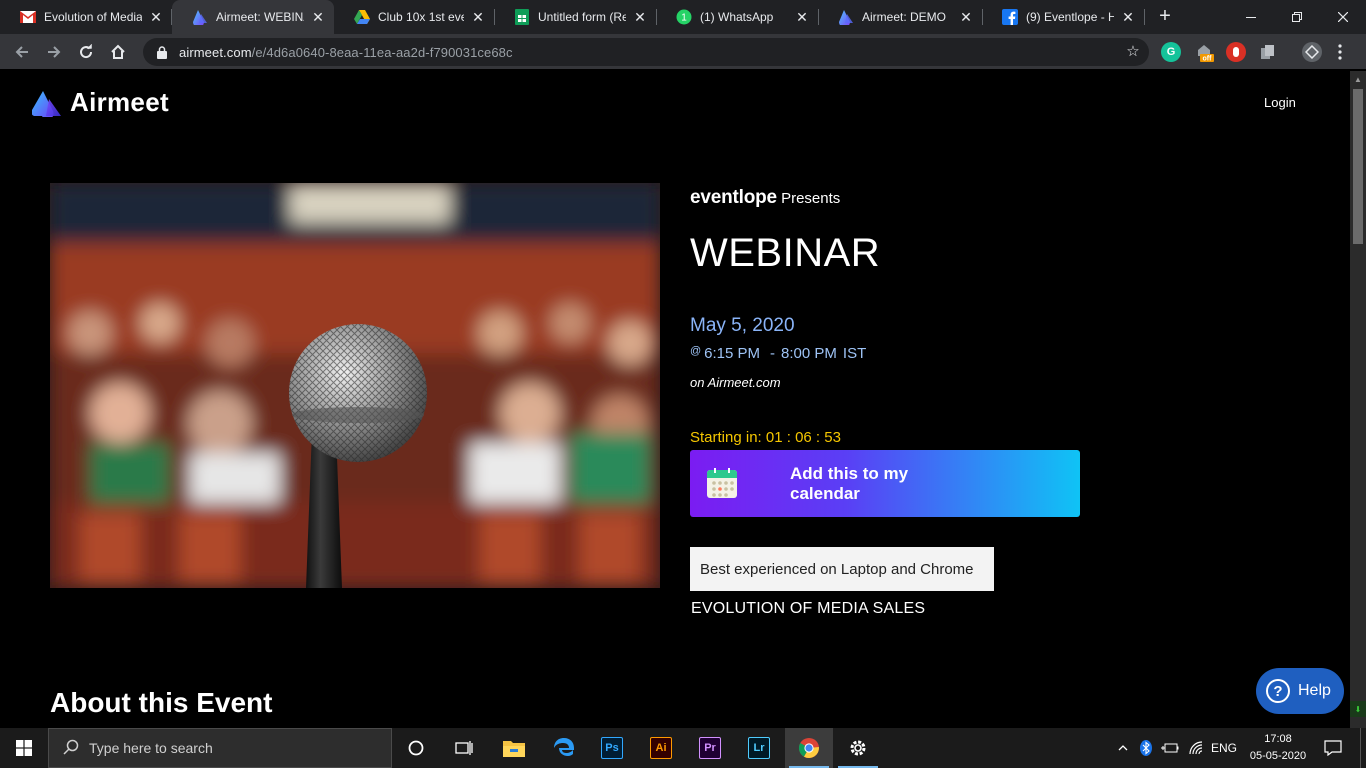 This screenshot has width=1366, height=768. I want to click on tab-airmeet-demo: Airmeet: DEMO ✕, so click(900, 17).